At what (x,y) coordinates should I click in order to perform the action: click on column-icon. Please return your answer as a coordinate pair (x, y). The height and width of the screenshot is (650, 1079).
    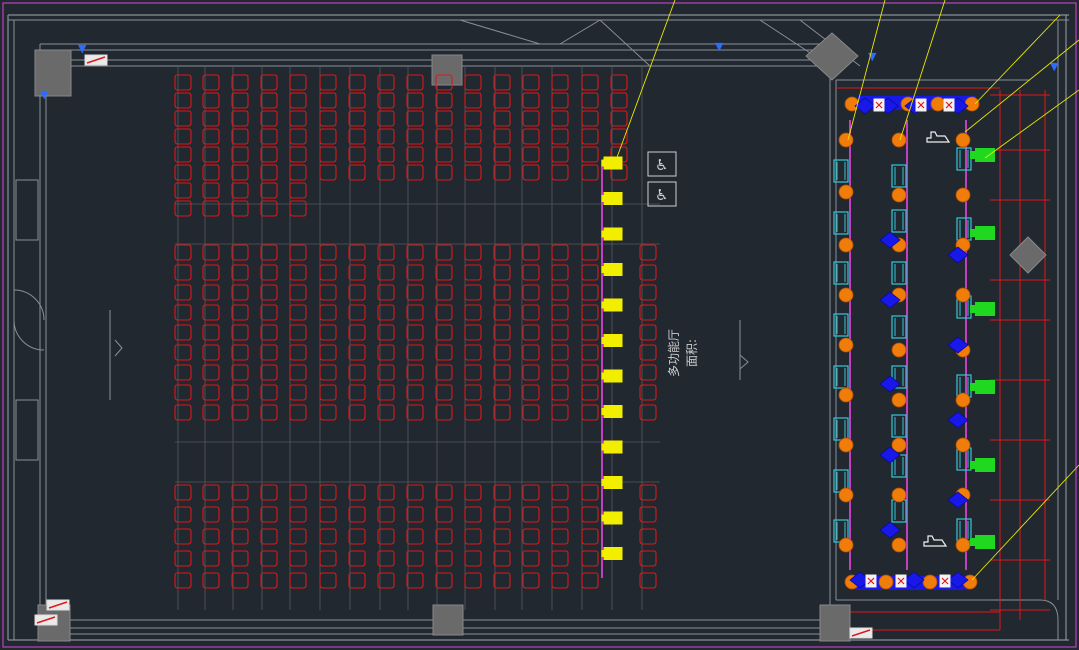
    Looking at the image, I should click on (835, 623).